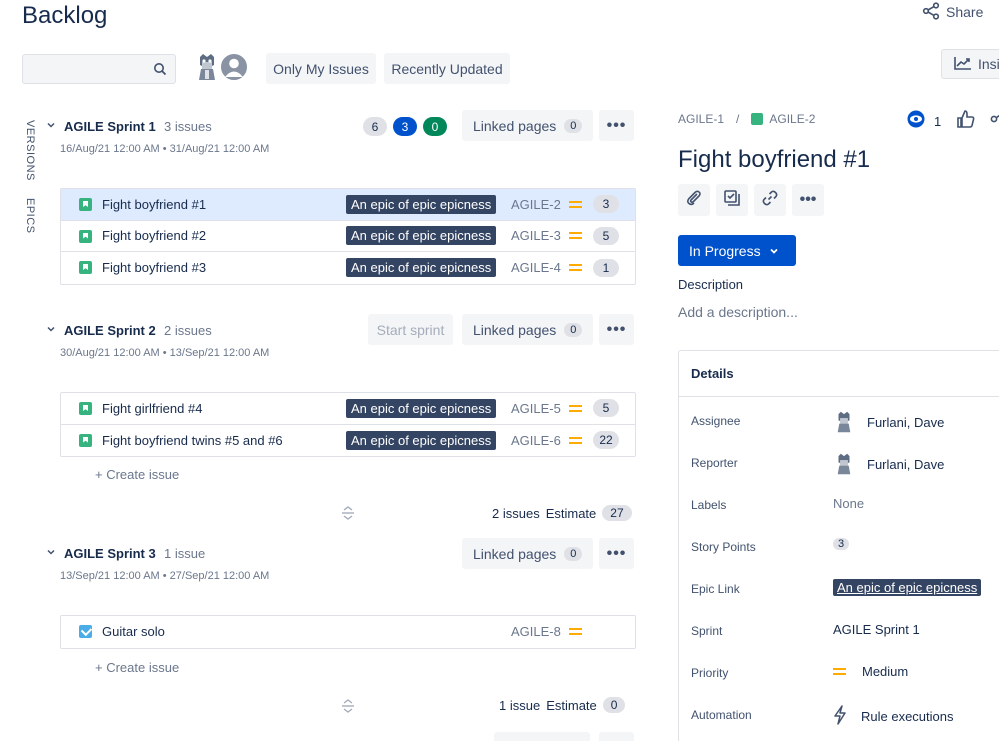 This screenshot has height=741, width=999. I want to click on sprint-footer: 2 issues Estimate 27, so click(562, 513).